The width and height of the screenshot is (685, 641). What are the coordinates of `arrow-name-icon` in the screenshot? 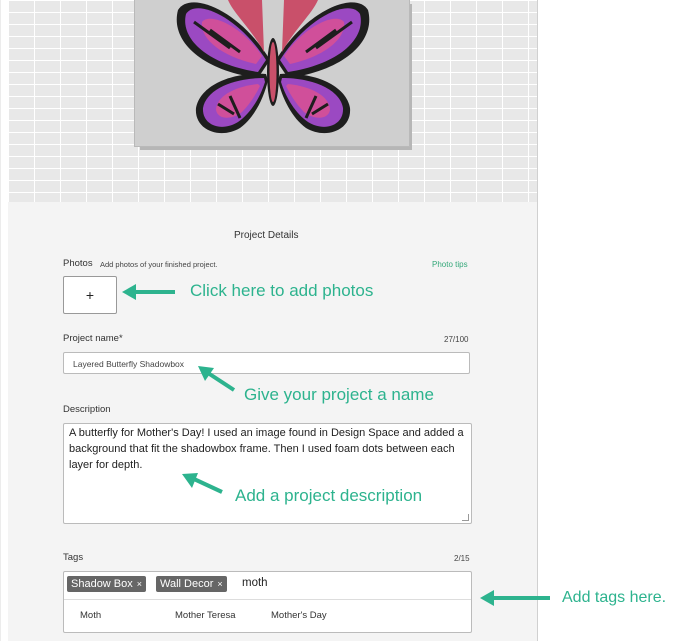 It's located at (221, 381).